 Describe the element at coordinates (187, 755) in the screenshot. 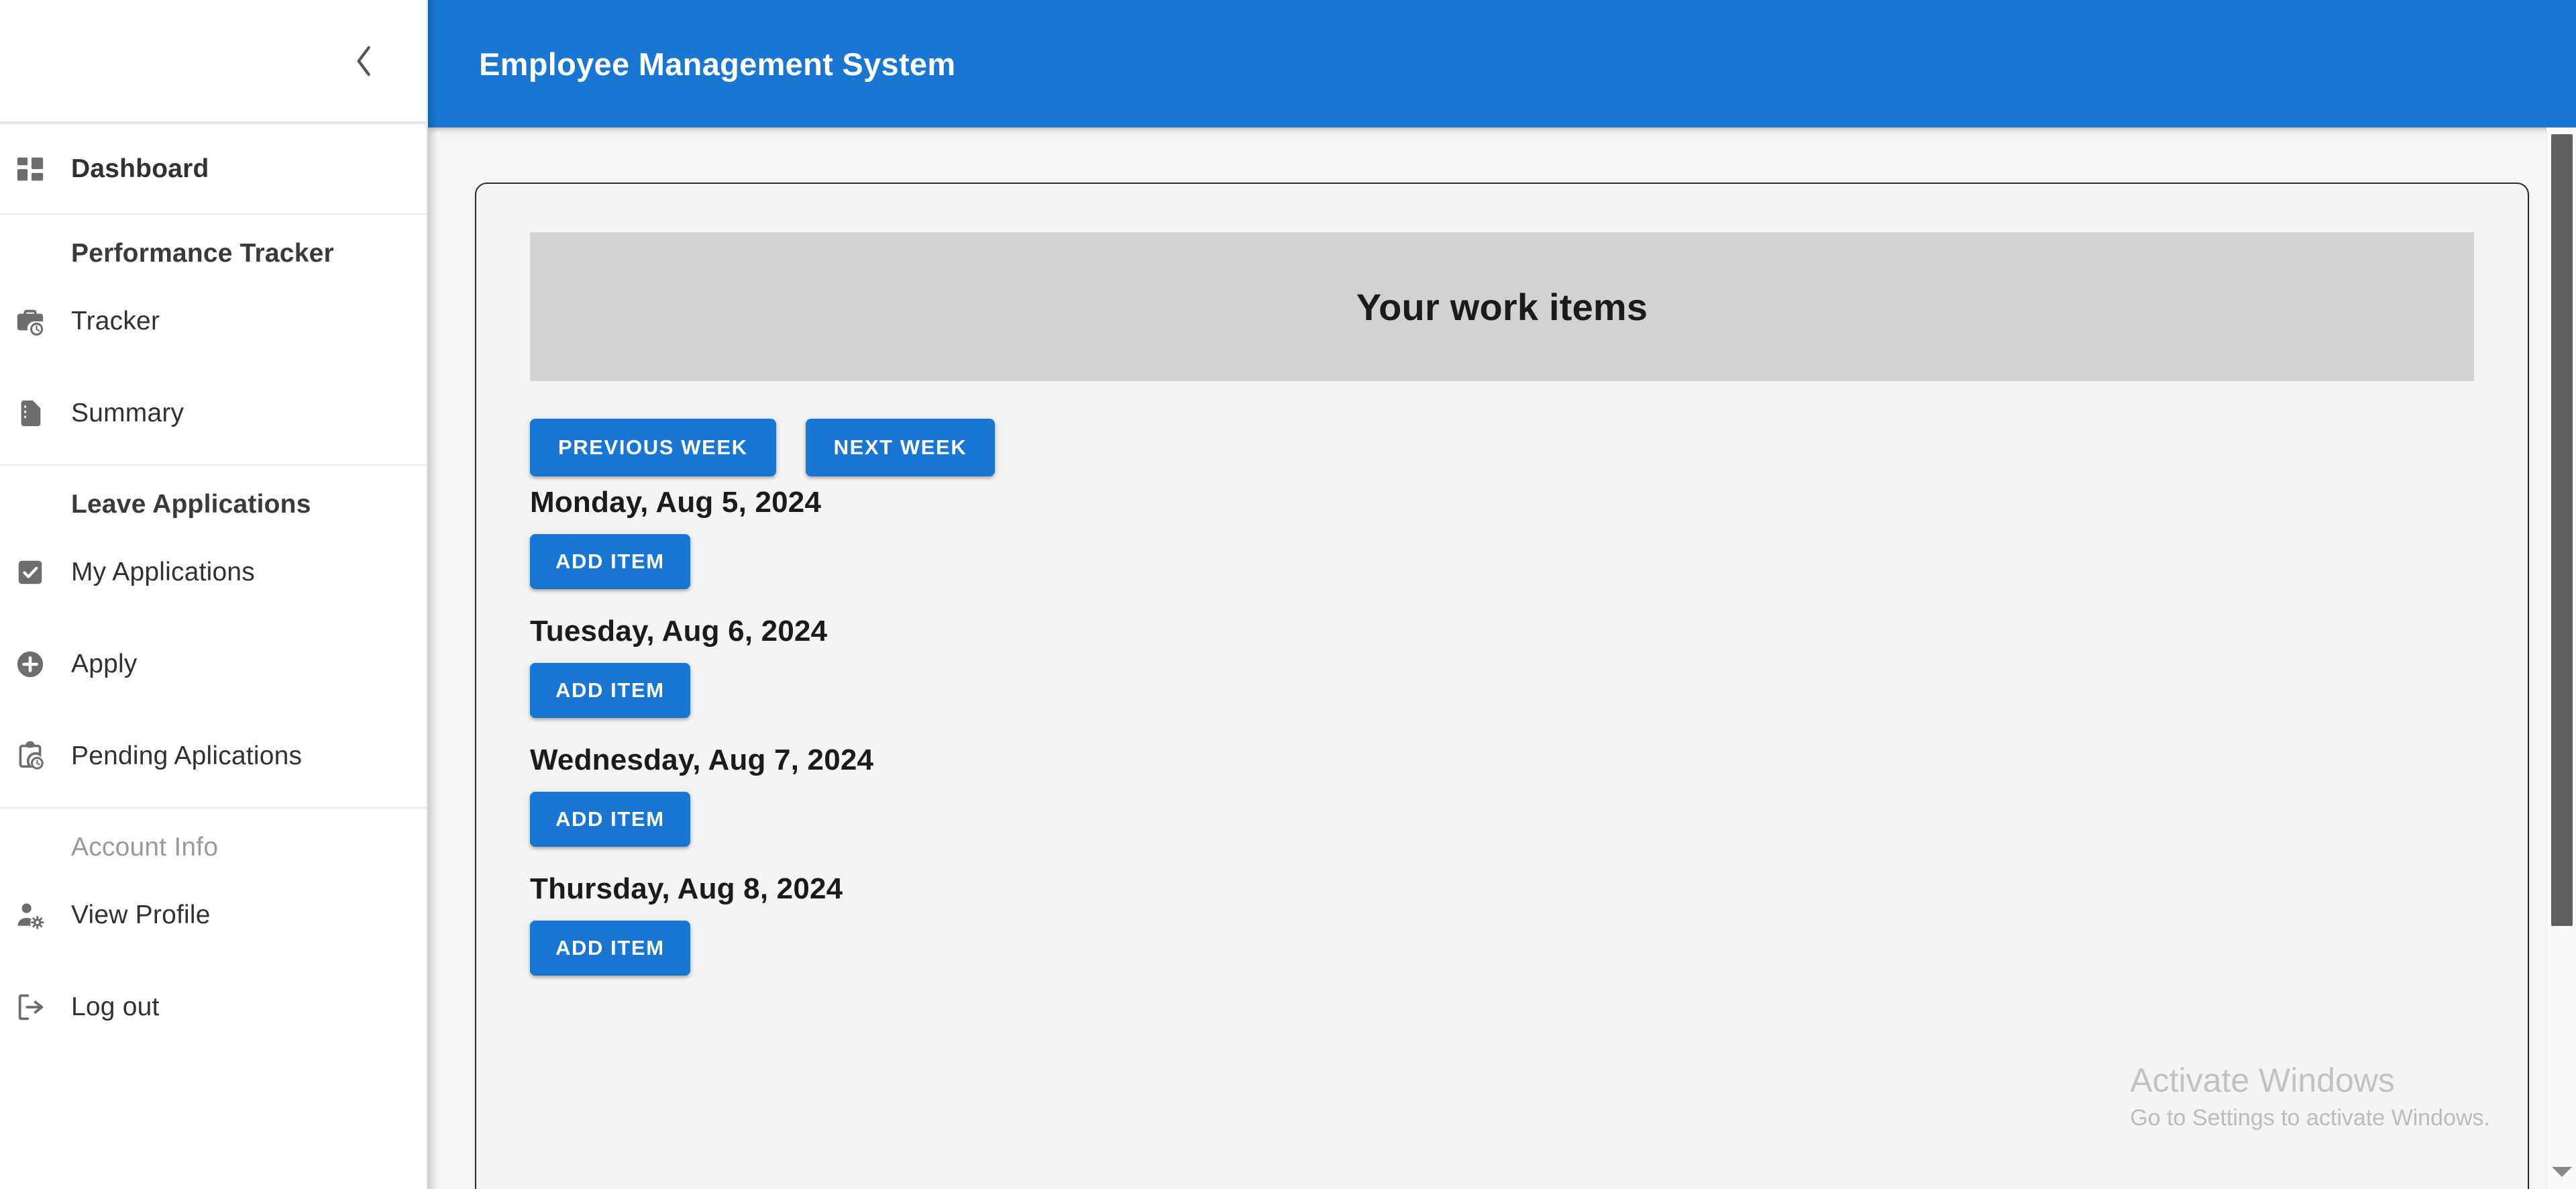

I see `sidebar-item-label: Pending Aplications` at that location.